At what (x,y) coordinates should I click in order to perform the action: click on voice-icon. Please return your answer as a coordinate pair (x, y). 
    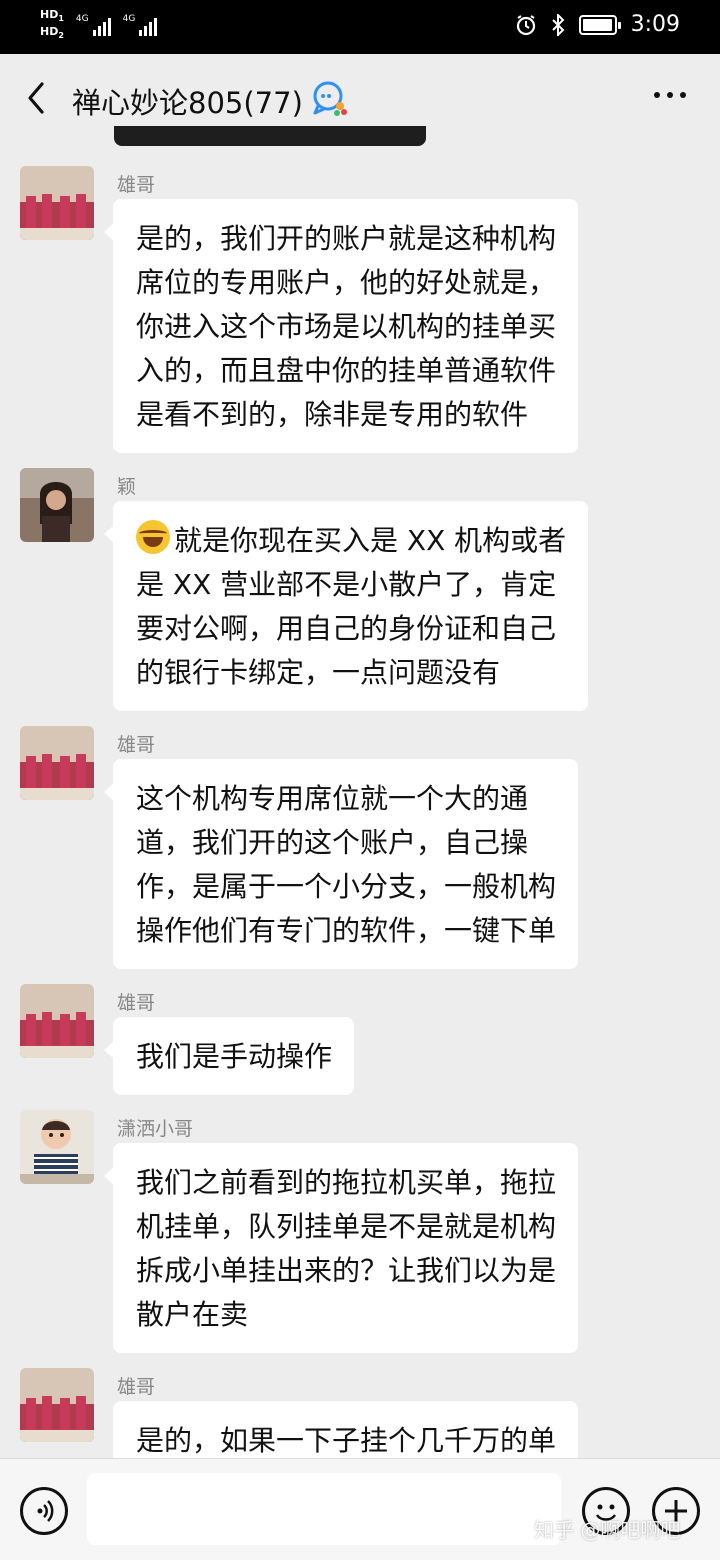
    Looking at the image, I should click on (45, 1511).